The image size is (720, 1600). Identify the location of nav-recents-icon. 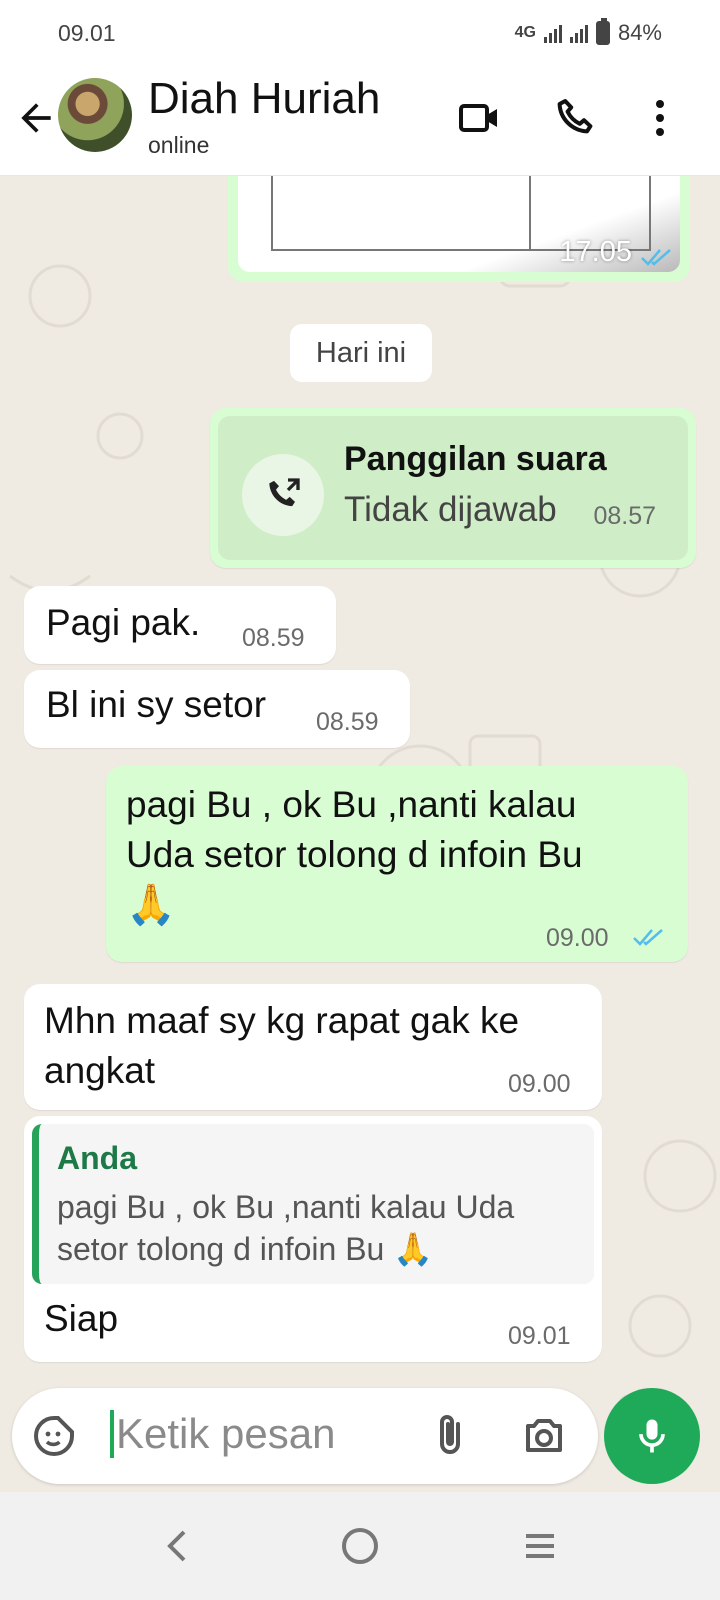
(540, 1546).